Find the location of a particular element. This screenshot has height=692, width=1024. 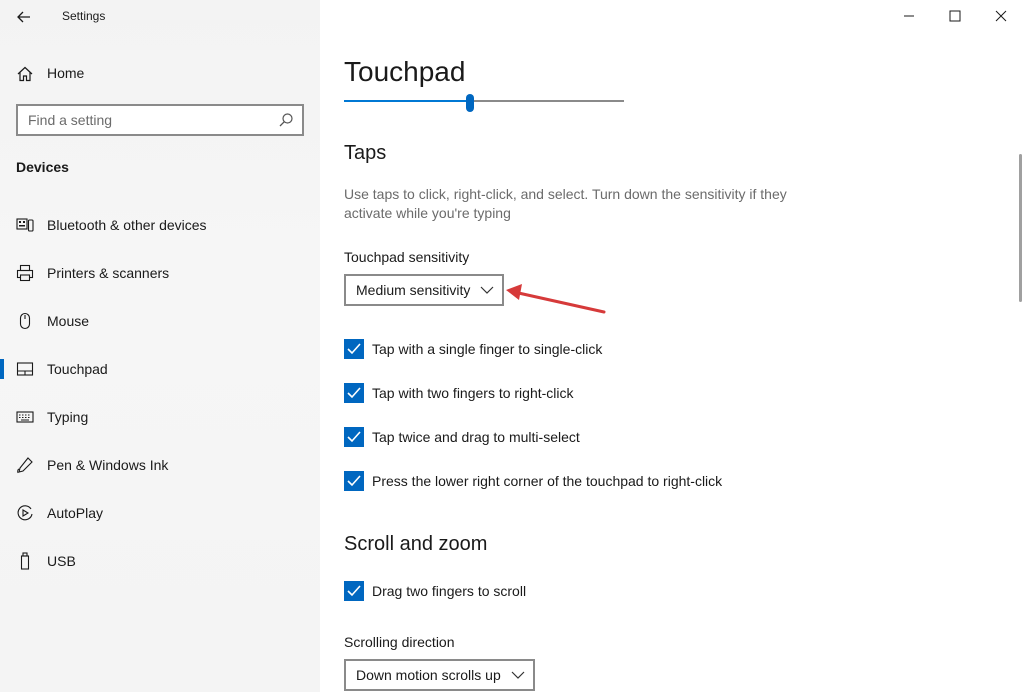

maximize-icon is located at coordinates (955, 16).